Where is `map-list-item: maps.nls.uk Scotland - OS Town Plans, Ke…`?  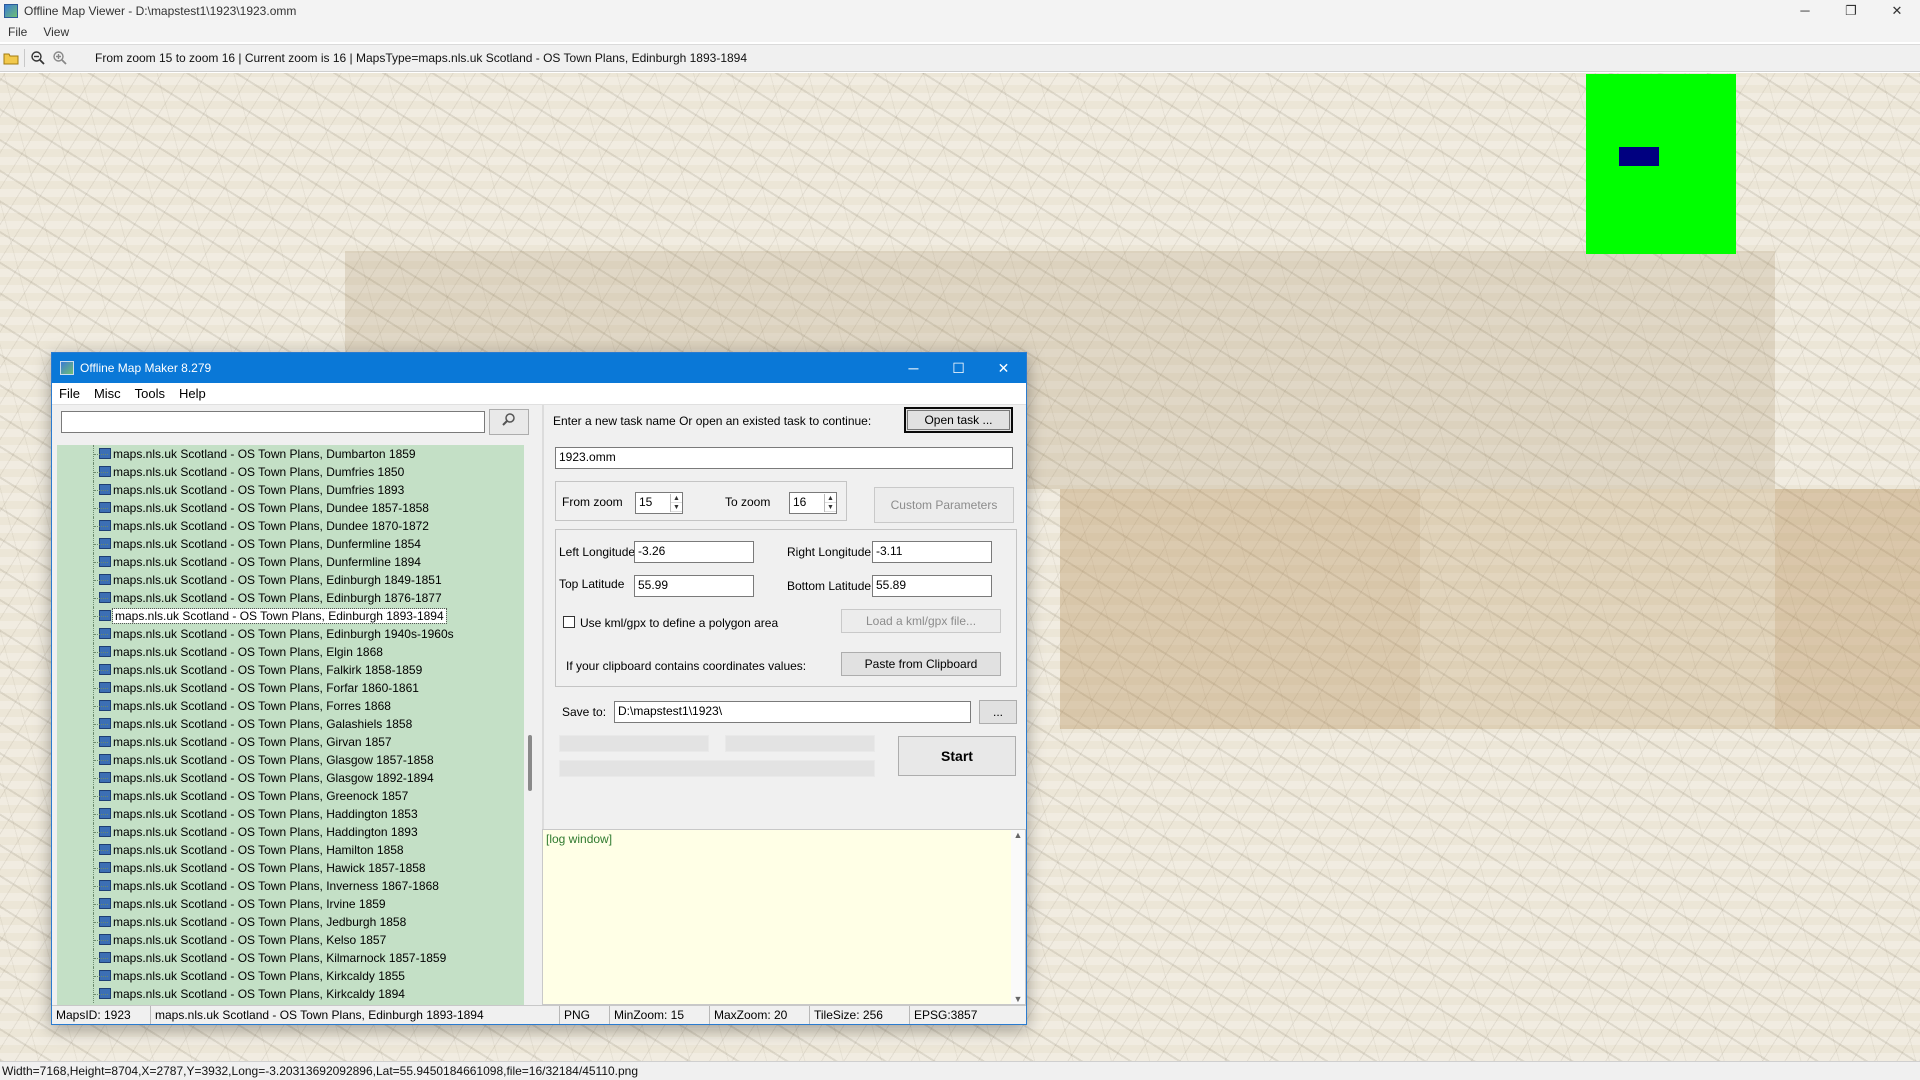 map-list-item: maps.nls.uk Scotland - OS Town Plans, Ke… is located at coordinates (290, 940).